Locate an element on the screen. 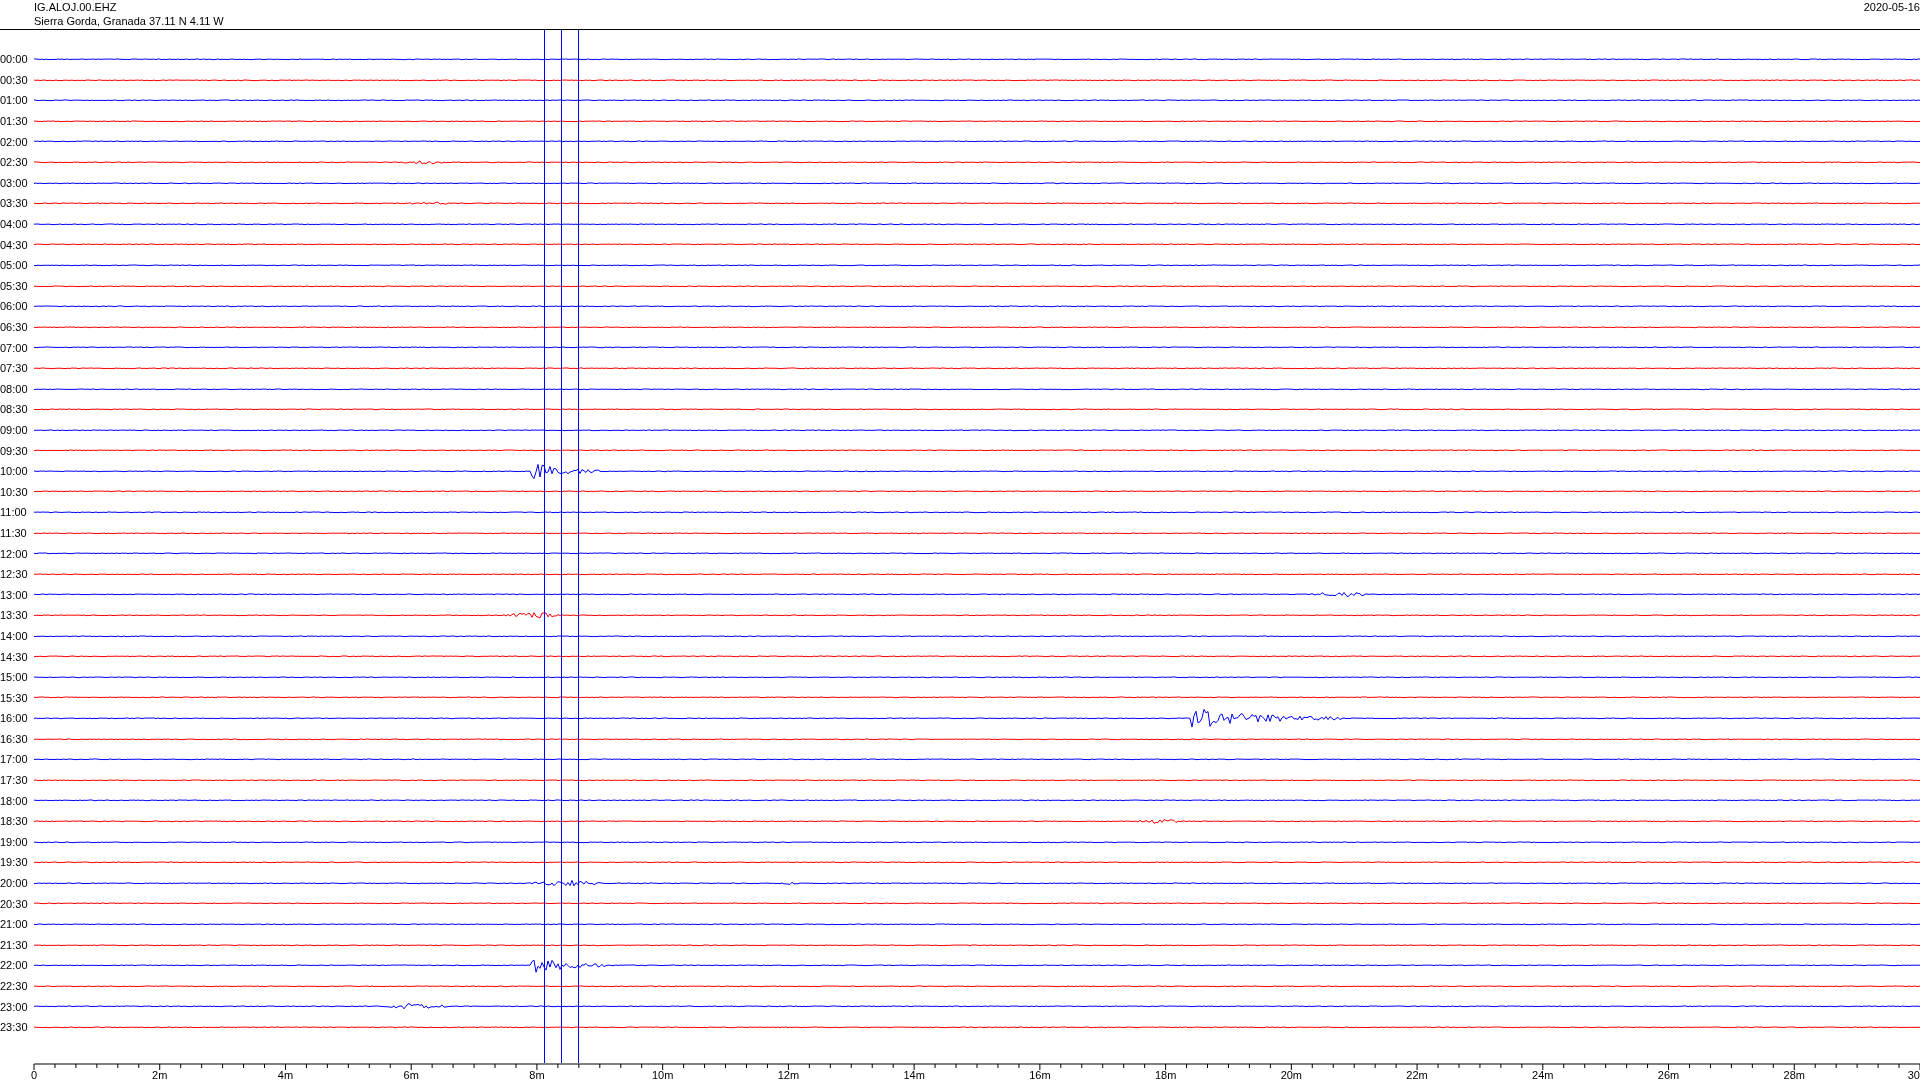 This screenshot has width=1920, height=1080. time-label: 01:00 is located at coordinates (14, 100).